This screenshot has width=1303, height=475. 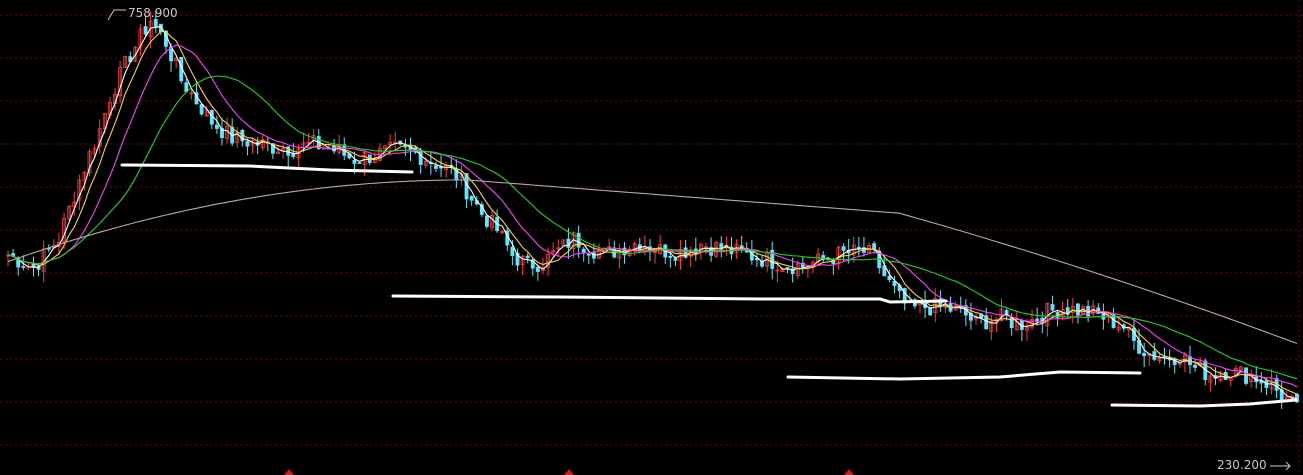 I want to click on max-price-label: 758.900, so click(x=153, y=13).